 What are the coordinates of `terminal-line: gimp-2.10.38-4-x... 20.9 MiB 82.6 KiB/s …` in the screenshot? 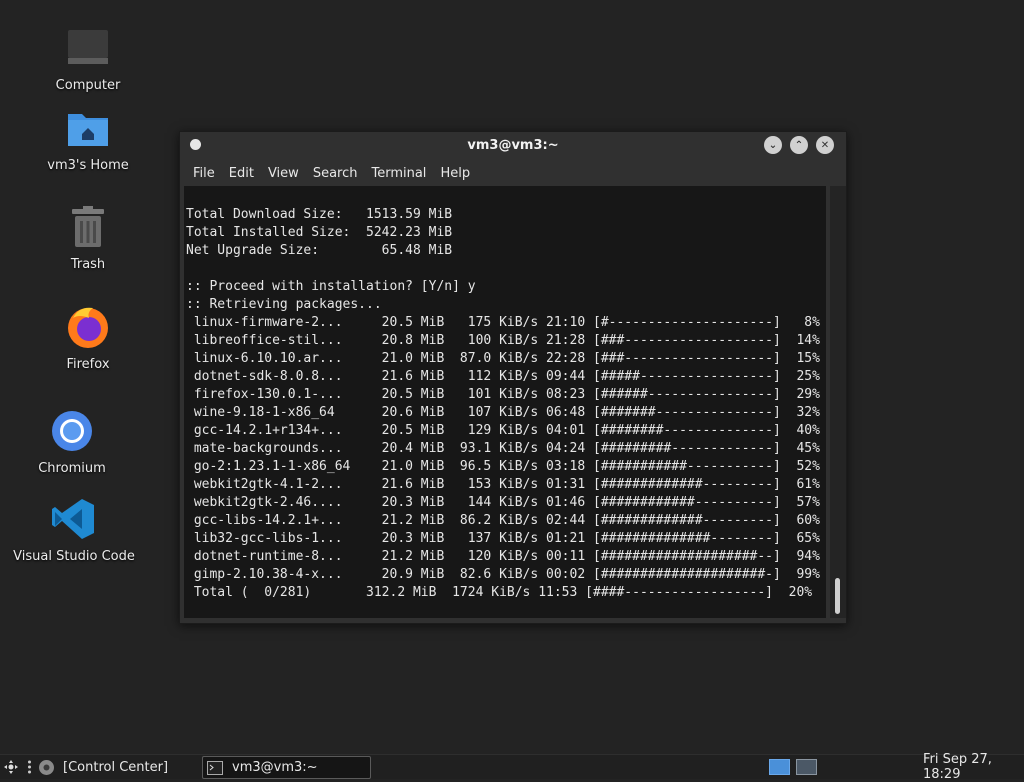 It's located at (503, 574).